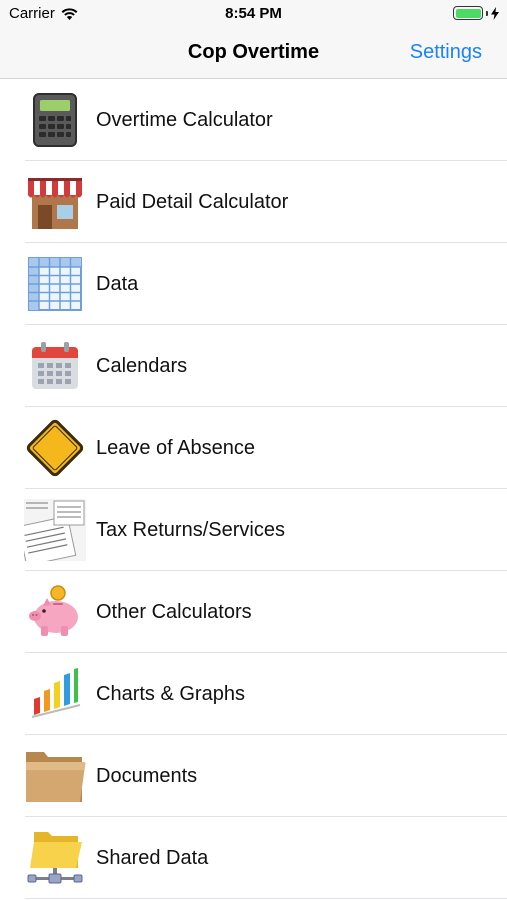 The image size is (507, 900). I want to click on storefront-icon, so click(55, 202).